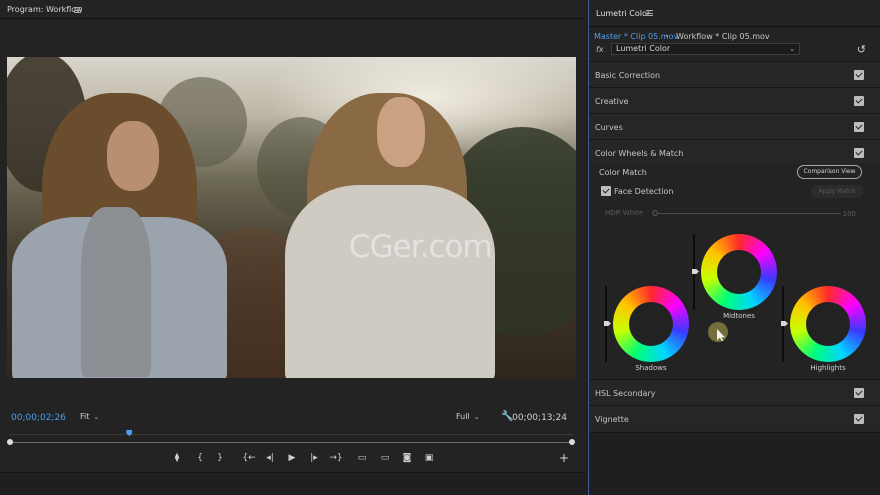 This screenshot has width=880, height=495. What do you see at coordinates (828, 368) in the screenshot?
I see `highlights-label: Highlights` at bounding box center [828, 368].